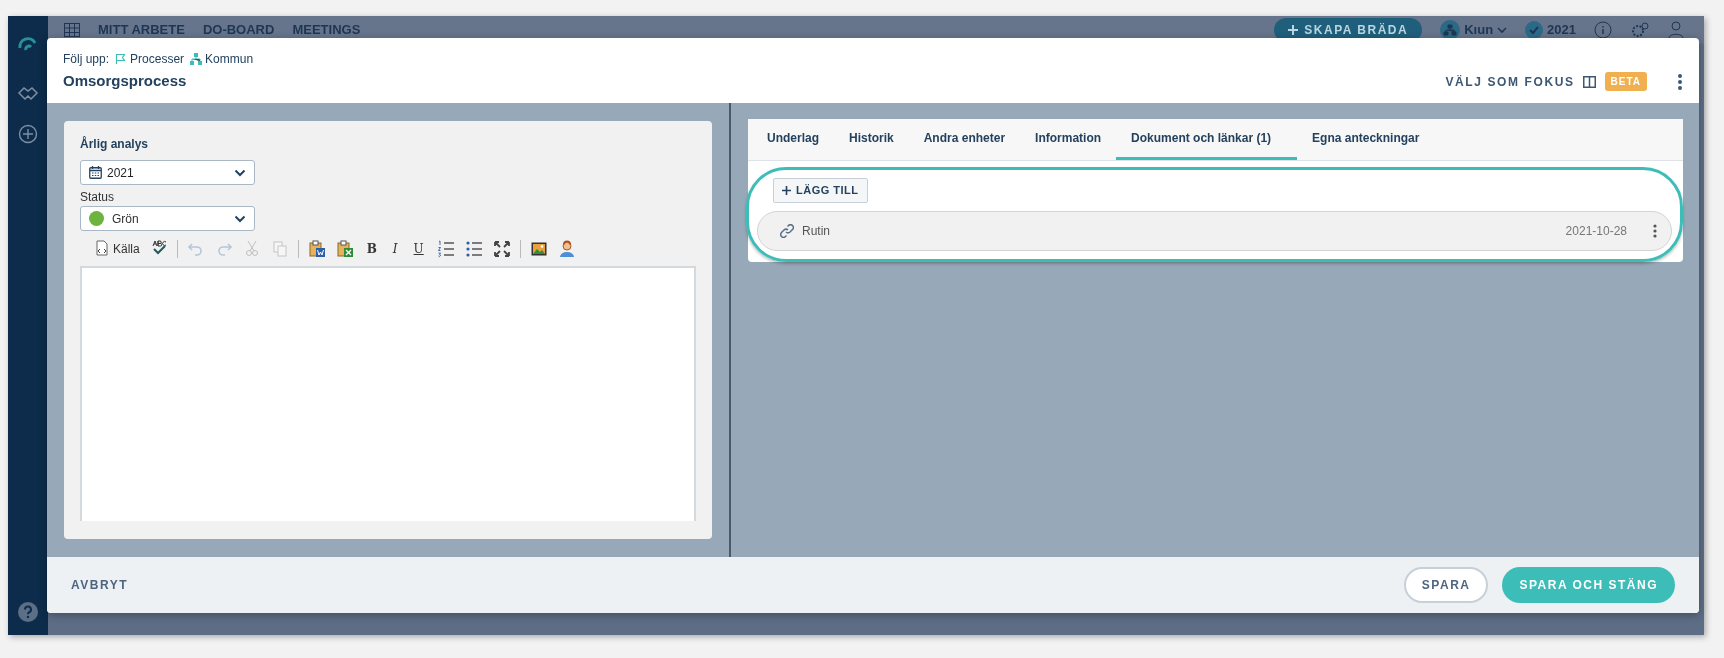 This screenshot has width=1724, height=658. What do you see at coordinates (395, 249) in the screenshot?
I see `italic-button: I` at bounding box center [395, 249].